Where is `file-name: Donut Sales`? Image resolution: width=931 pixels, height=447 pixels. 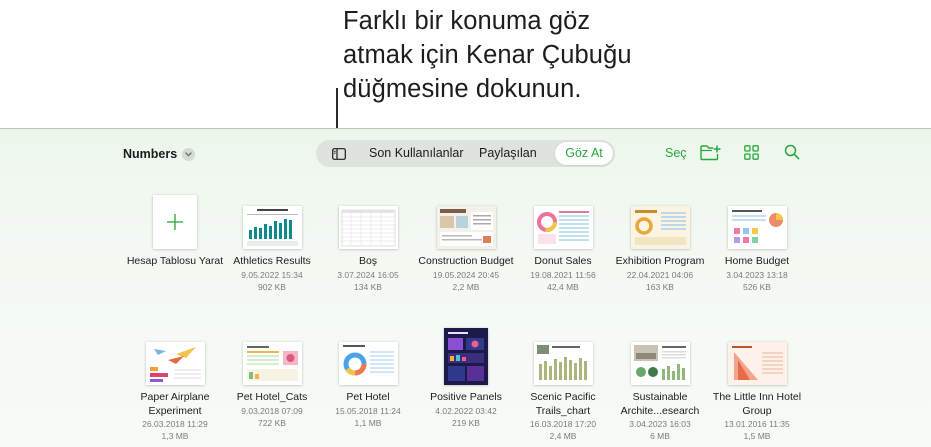
file-name: Donut Sales is located at coordinates (563, 261).